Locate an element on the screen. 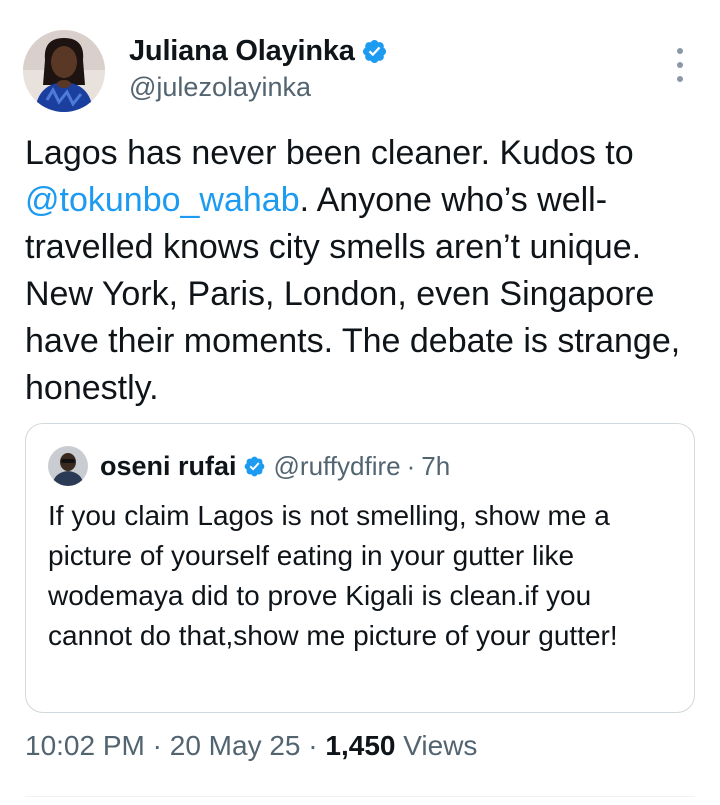 This screenshot has width=720, height=805. quoted-author-handle: @ruffydfire is located at coordinates (337, 465).